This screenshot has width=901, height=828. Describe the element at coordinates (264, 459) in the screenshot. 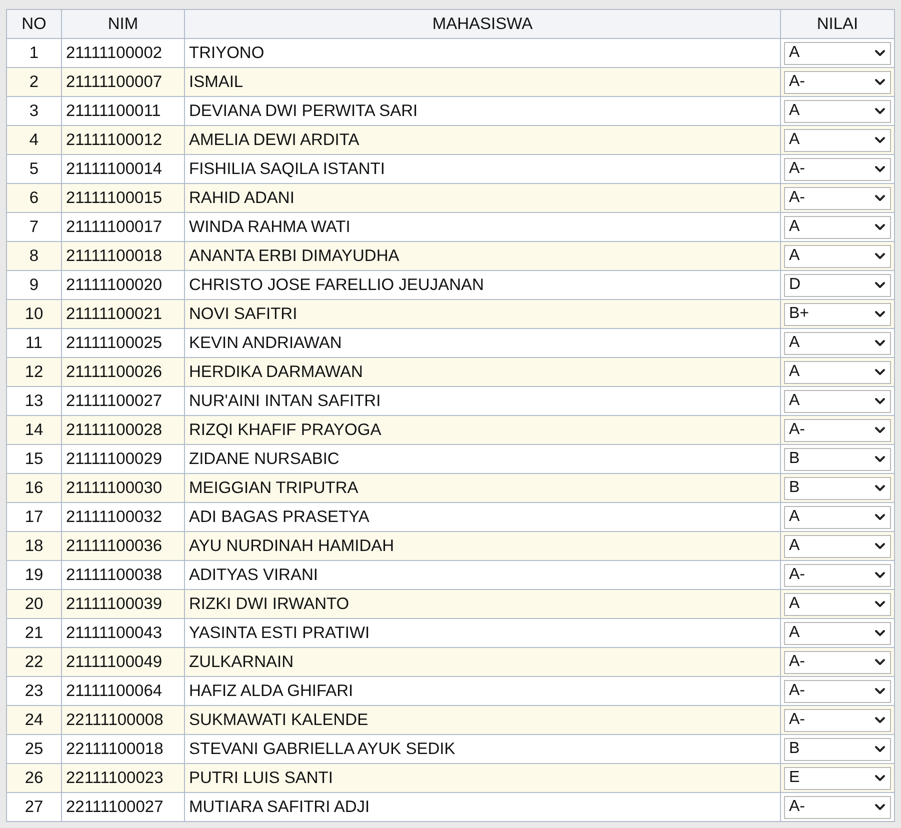

I see `student-name: ZIDANE NURSABIC` at that location.